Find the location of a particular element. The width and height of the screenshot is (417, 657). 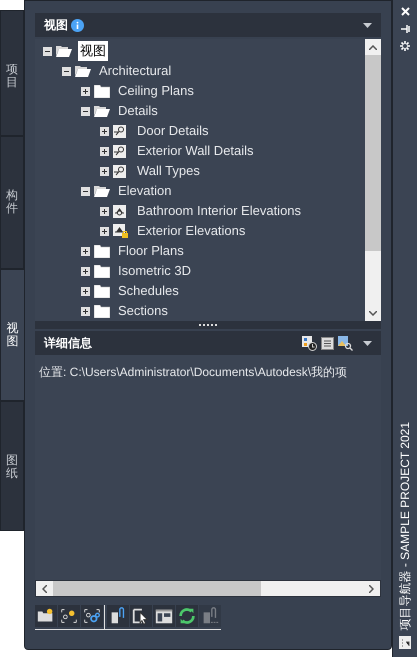

vertical-scrollbar is located at coordinates (373, 180).